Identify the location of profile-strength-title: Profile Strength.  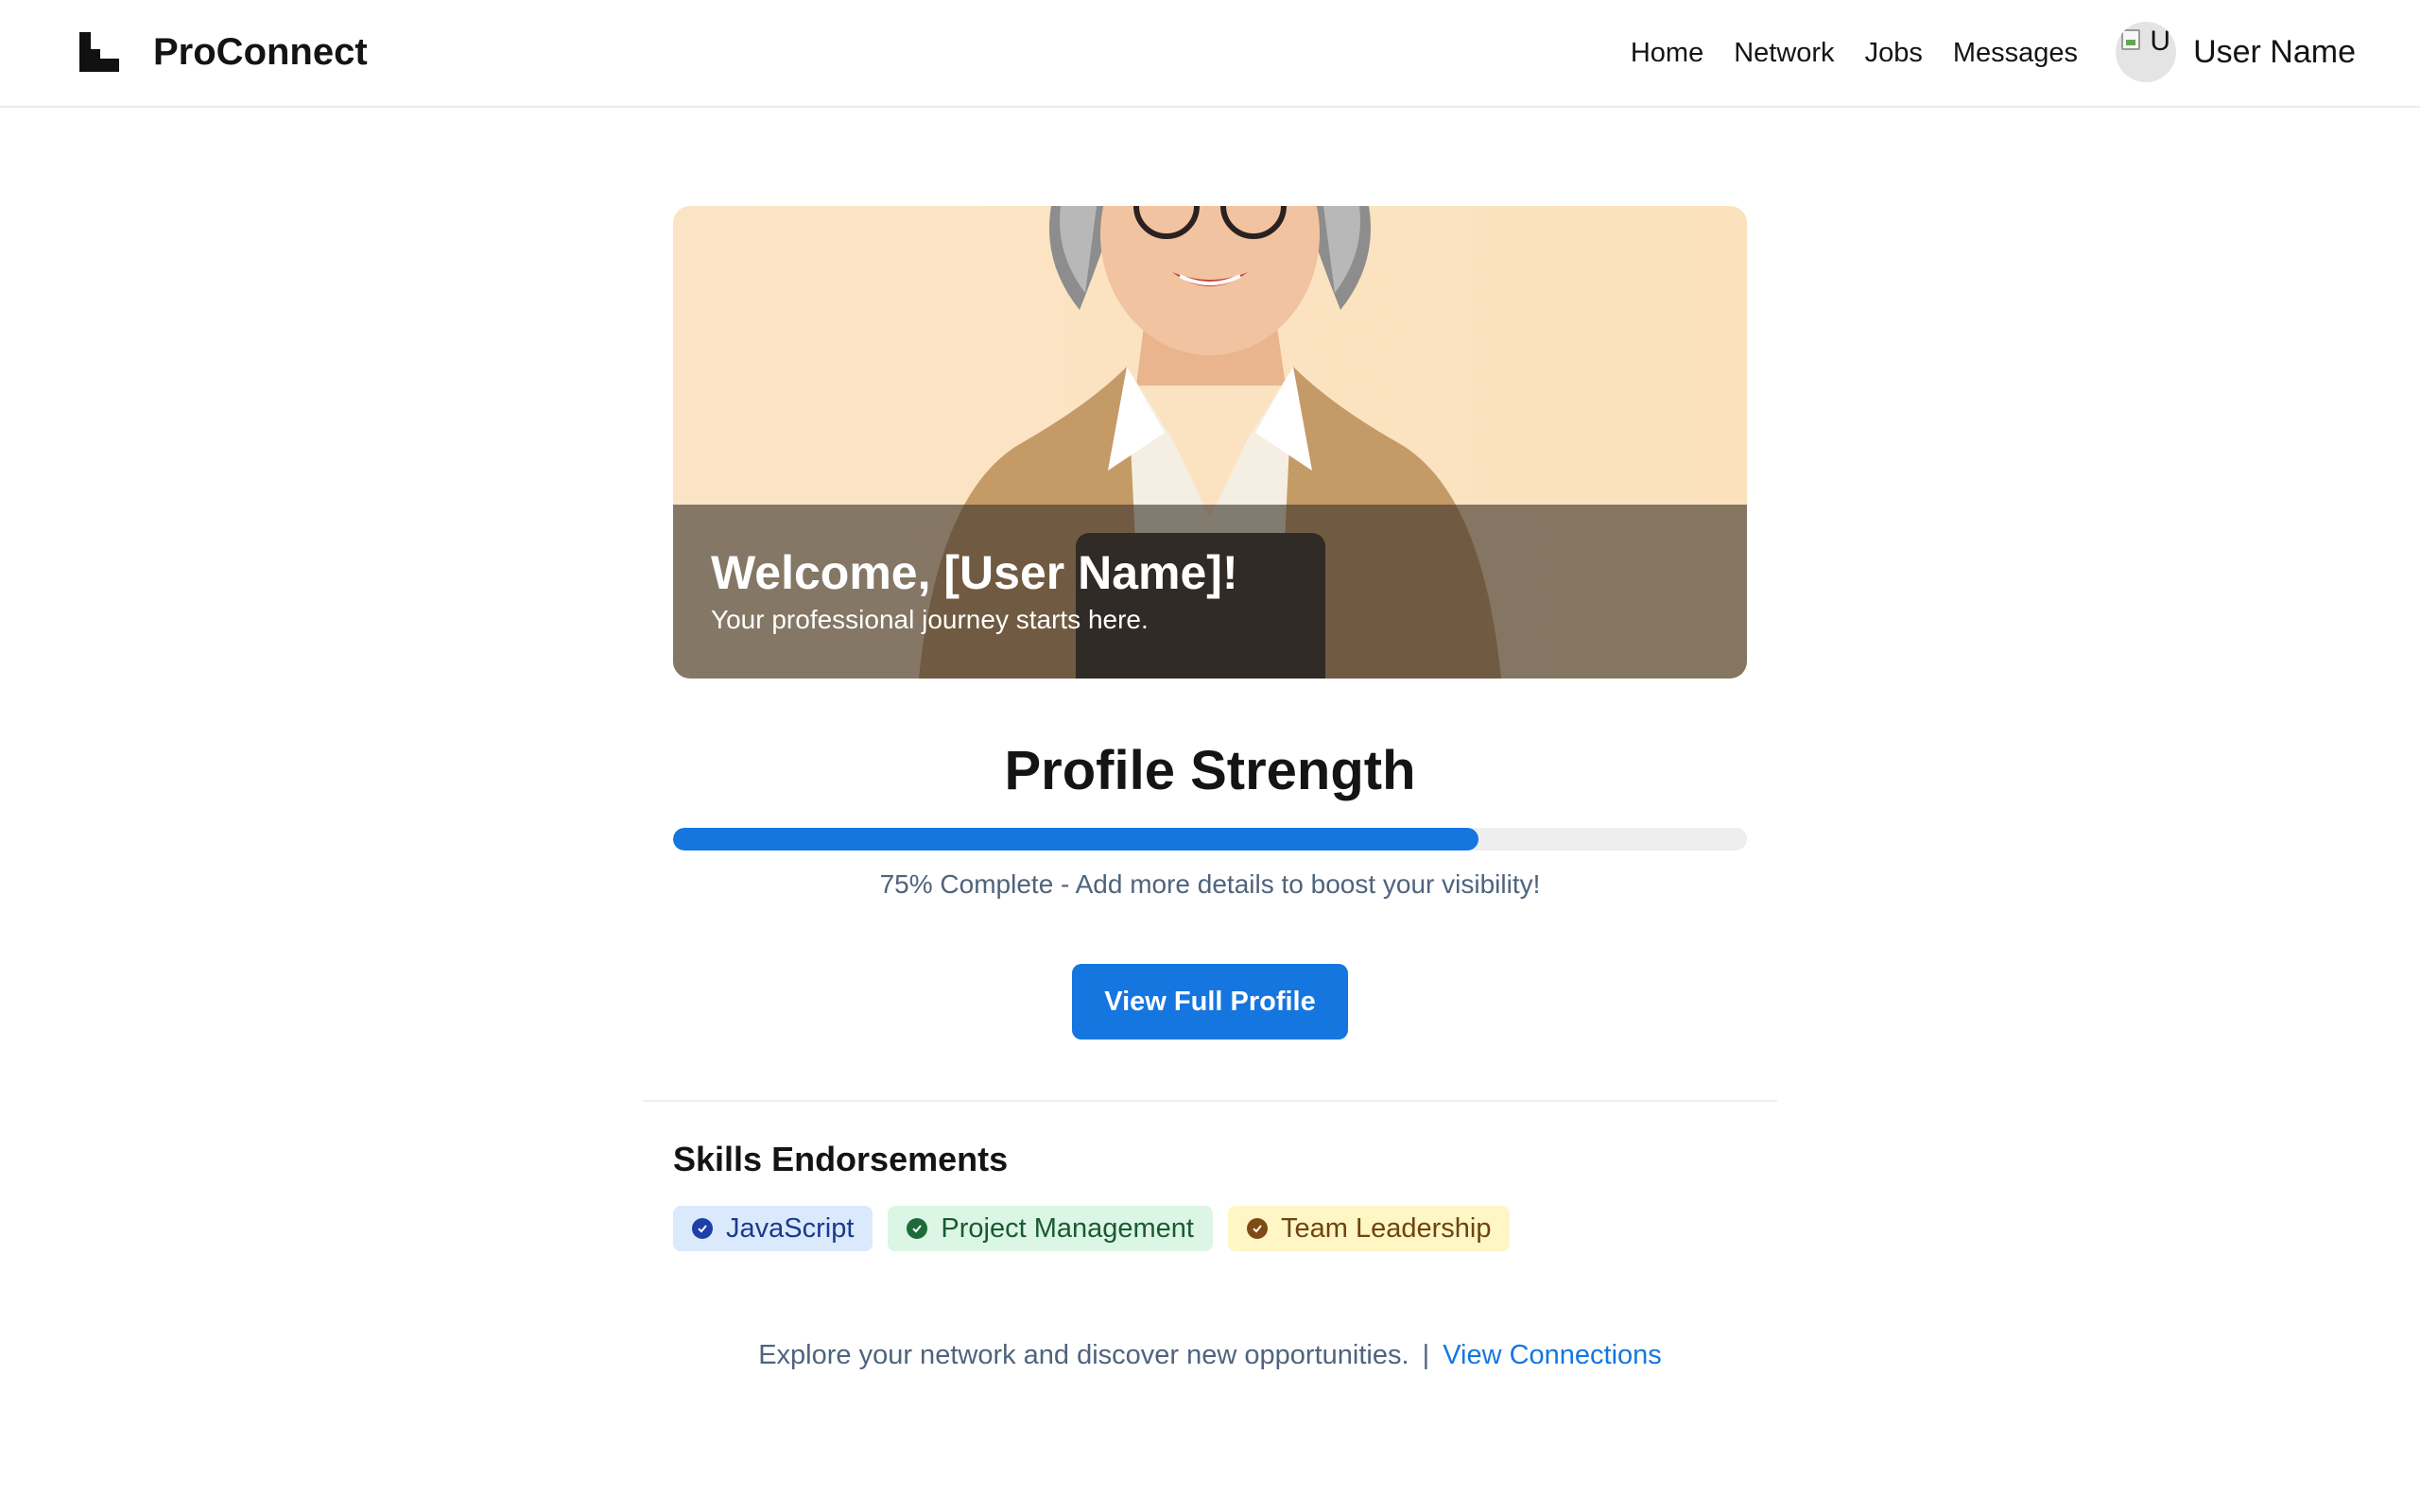
(1210, 770).